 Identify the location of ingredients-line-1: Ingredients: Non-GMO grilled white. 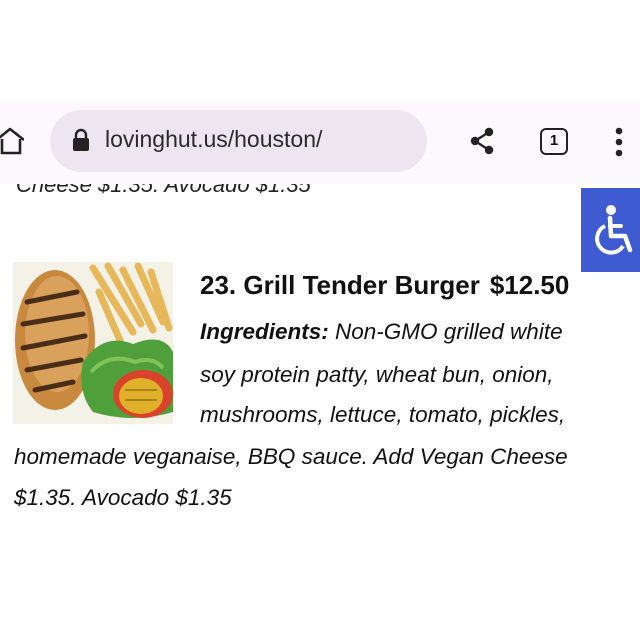
(381, 332).